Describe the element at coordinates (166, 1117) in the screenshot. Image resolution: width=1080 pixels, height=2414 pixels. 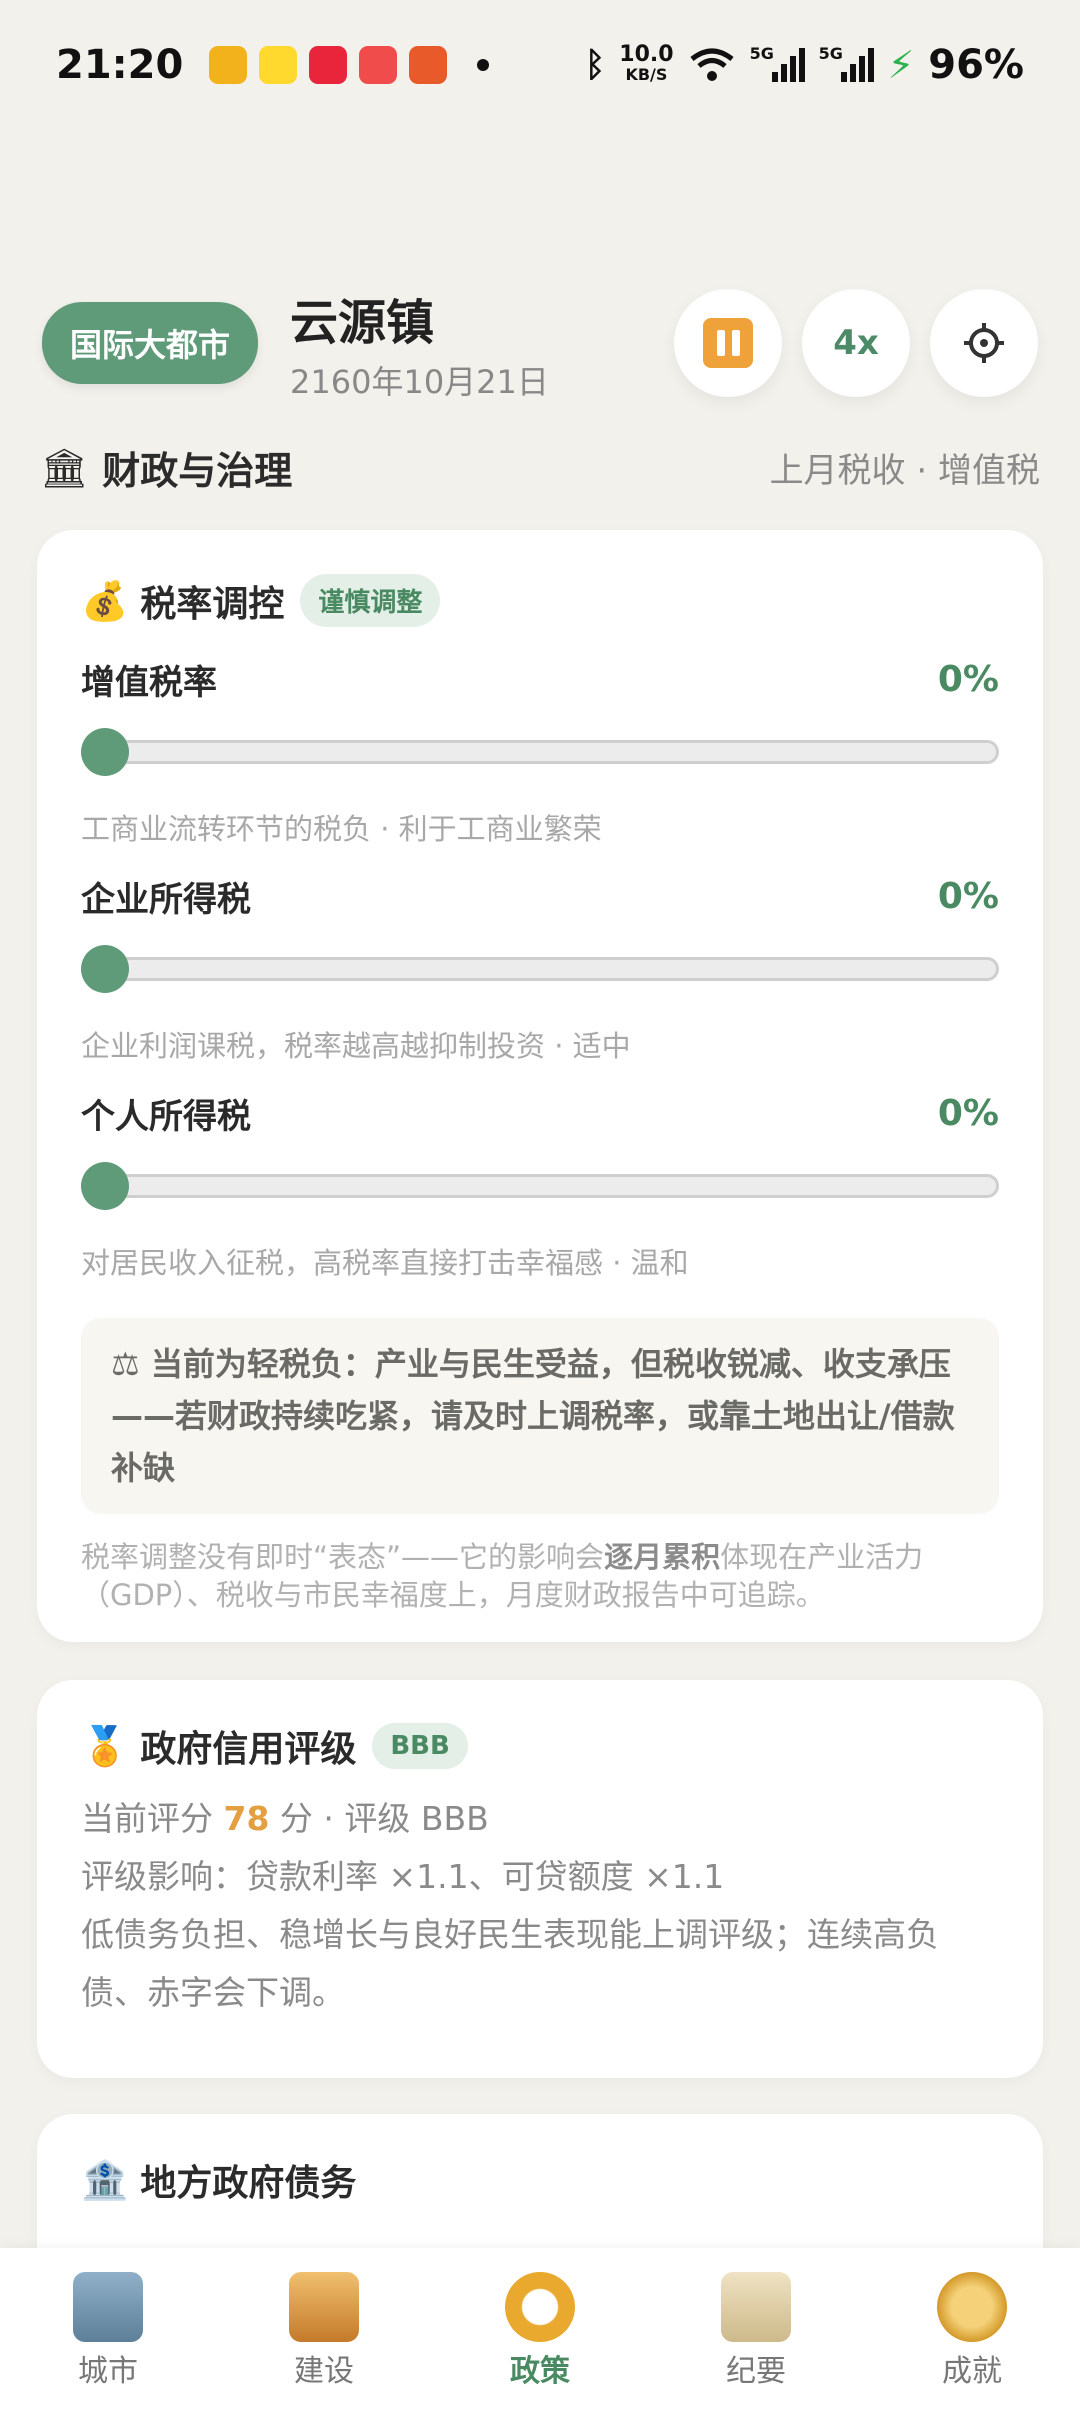
I see `tax-name: 个人所得税` at that location.